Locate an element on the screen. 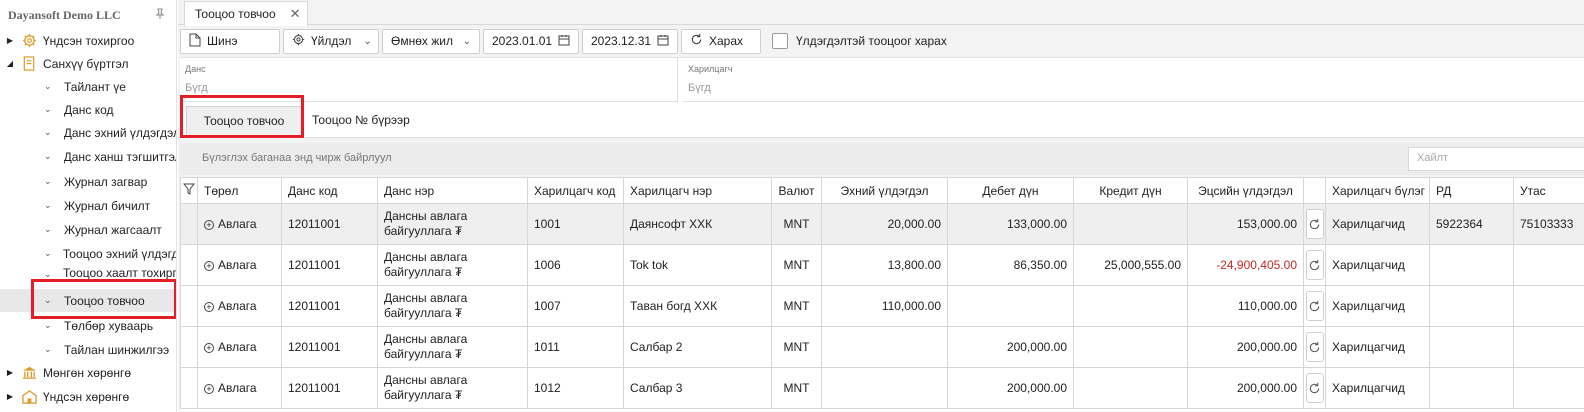 This screenshot has height=412, width=1584. sidebar-item-cash: ▶ Мөнгөн хөрөнгө is located at coordinates (88, 372).